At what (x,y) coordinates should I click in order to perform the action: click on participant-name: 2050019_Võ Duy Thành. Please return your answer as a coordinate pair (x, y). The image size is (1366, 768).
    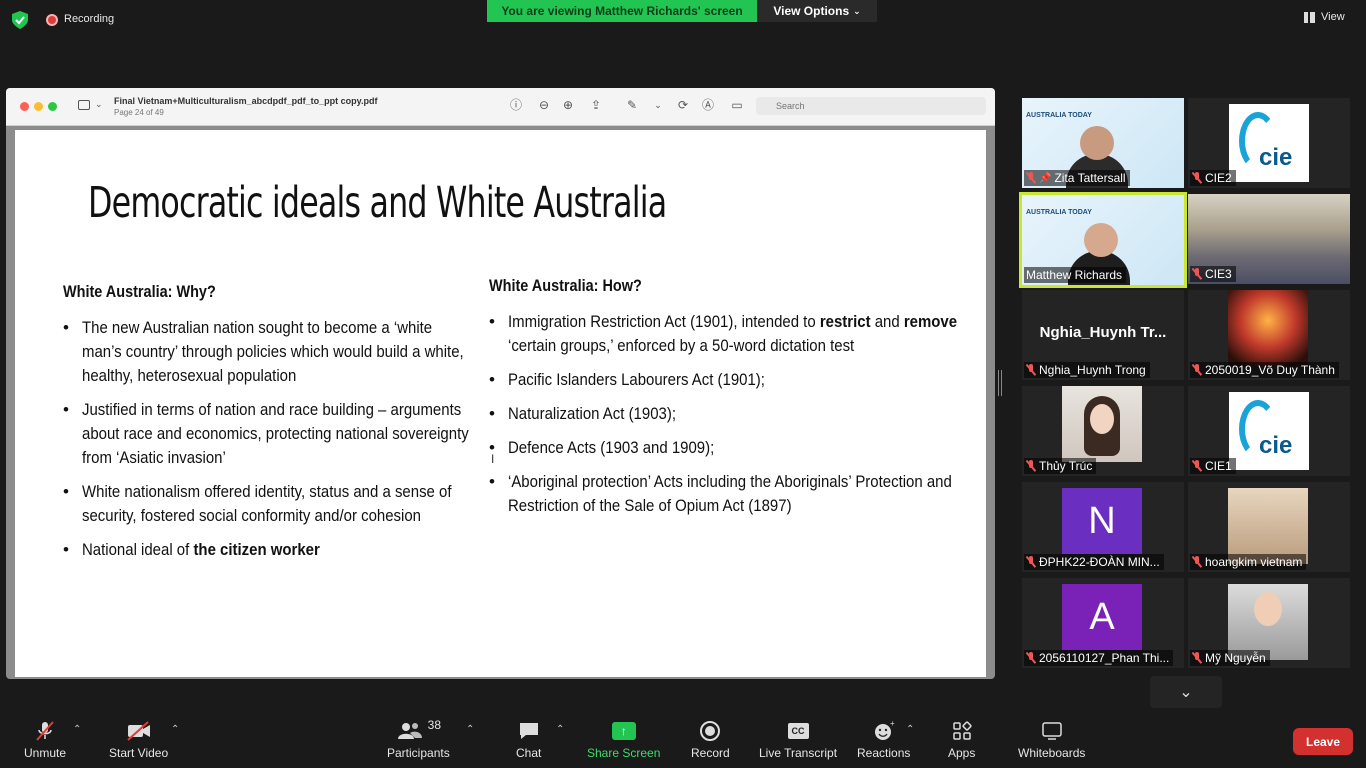
    Looking at the image, I should click on (1270, 370).